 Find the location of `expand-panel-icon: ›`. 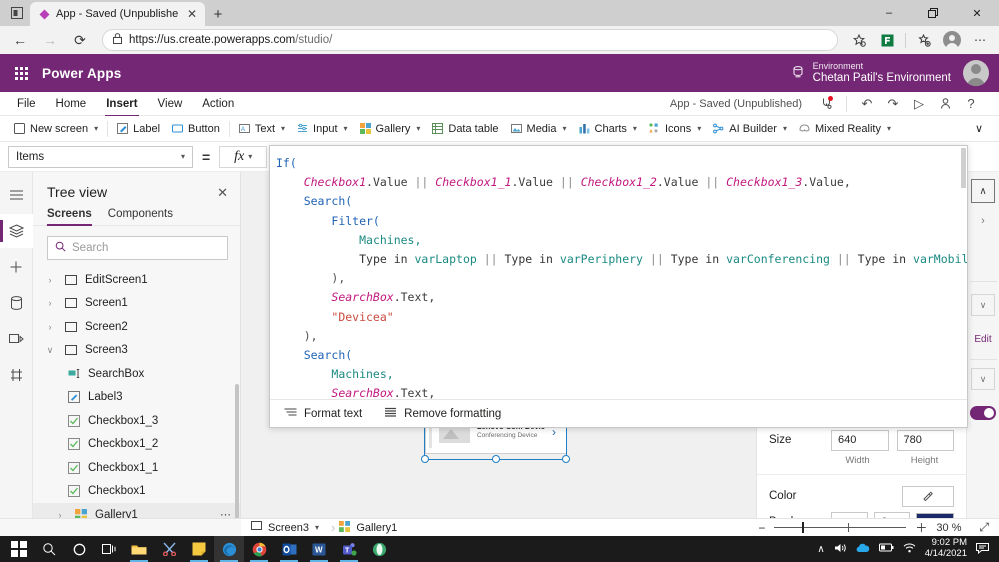

expand-panel-icon: › is located at coordinates (983, 221).